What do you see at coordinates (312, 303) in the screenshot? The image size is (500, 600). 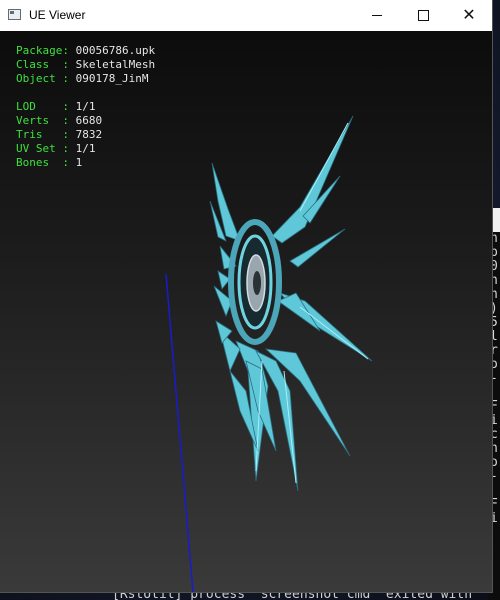 I see `mesh-highlights` at bounding box center [312, 303].